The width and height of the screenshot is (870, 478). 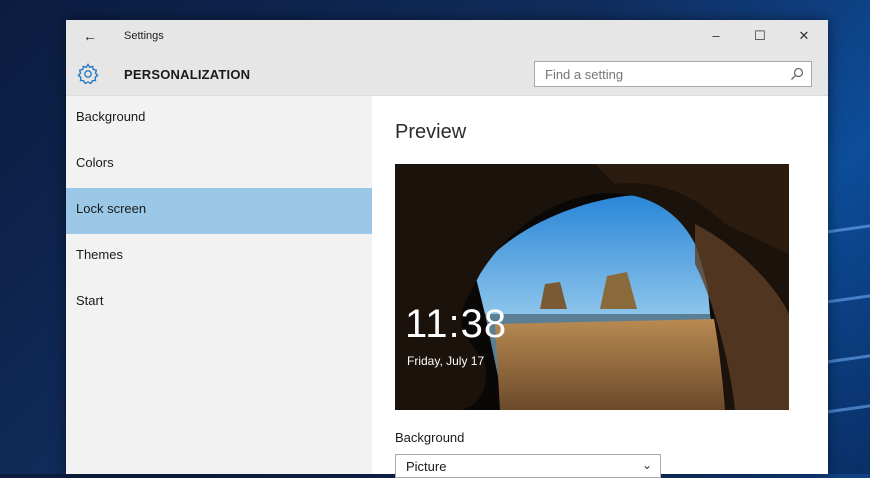 I want to click on close-button: ✕, so click(x=804, y=36).